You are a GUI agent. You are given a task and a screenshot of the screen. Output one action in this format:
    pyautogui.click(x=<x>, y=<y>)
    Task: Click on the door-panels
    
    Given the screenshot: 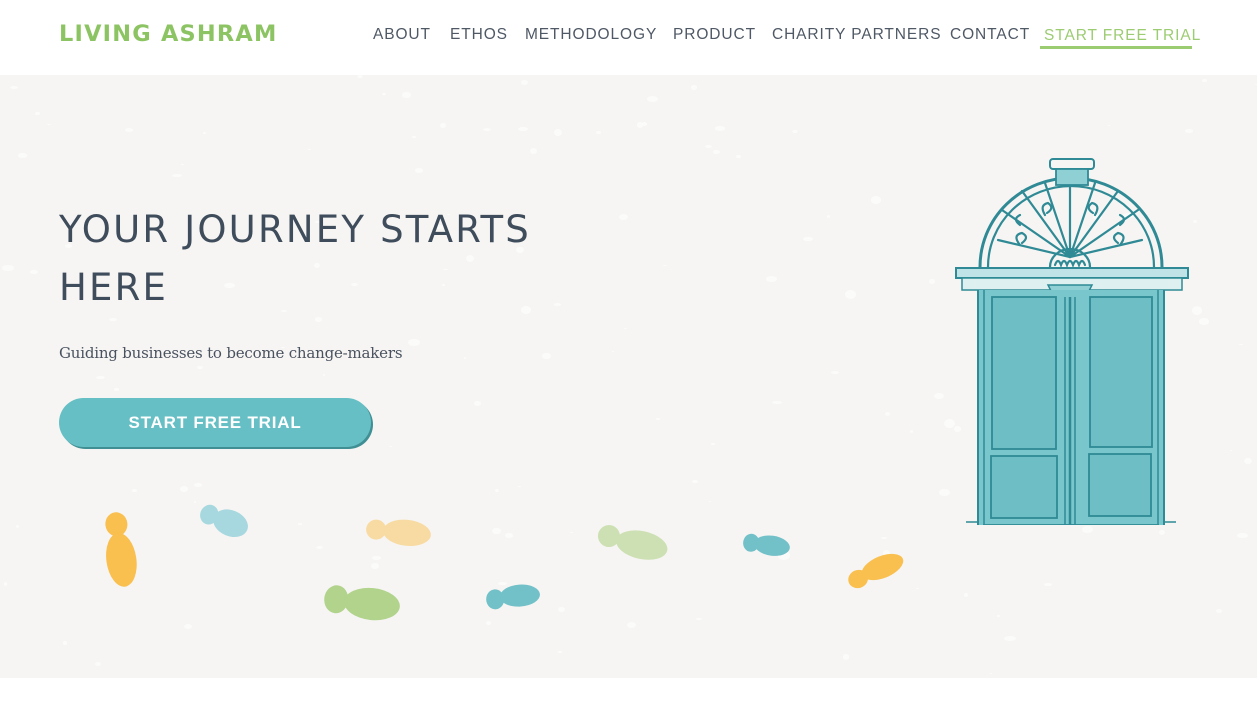 What is the action you would take?
    pyautogui.click(x=1071, y=407)
    